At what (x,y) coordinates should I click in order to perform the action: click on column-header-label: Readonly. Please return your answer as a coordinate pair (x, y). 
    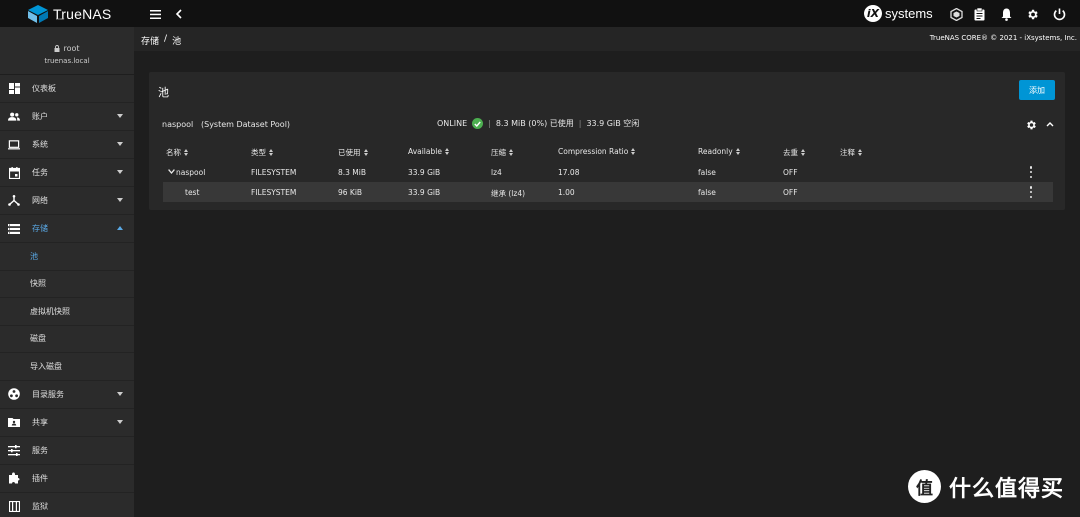
    Looking at the image, I should click on (715, 151).